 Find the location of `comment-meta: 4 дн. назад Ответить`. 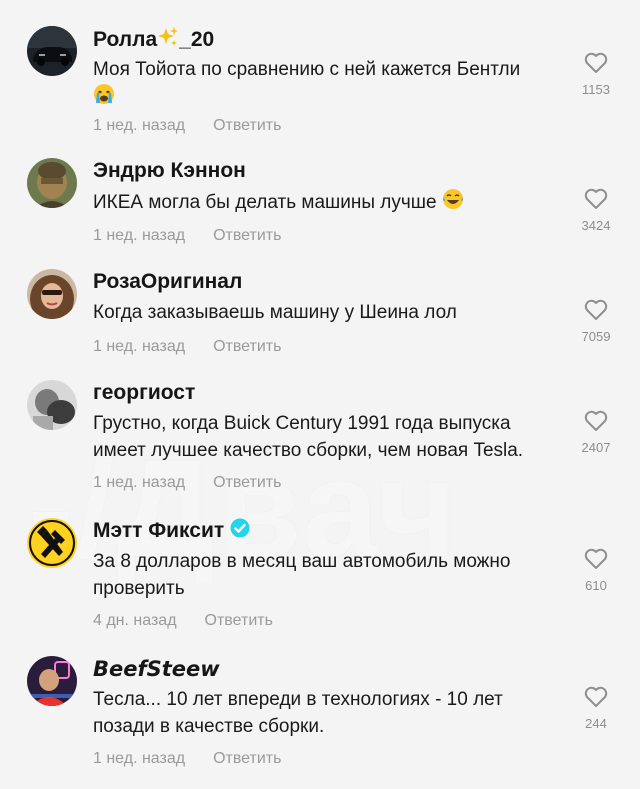

comment-meta: 4 дн. назад Ответить is located at coordinates (183, 621).